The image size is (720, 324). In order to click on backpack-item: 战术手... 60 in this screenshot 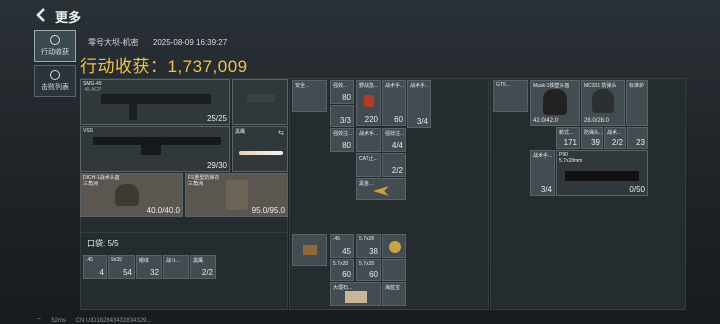, I will do `click(394, 103)`.